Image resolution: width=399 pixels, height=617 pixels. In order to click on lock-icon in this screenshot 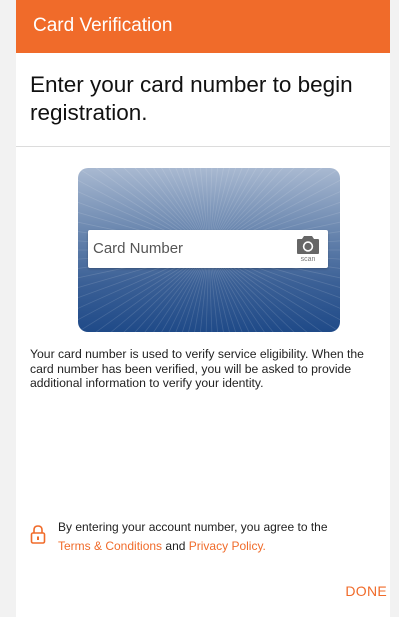, I will do `click(38, 534)`.